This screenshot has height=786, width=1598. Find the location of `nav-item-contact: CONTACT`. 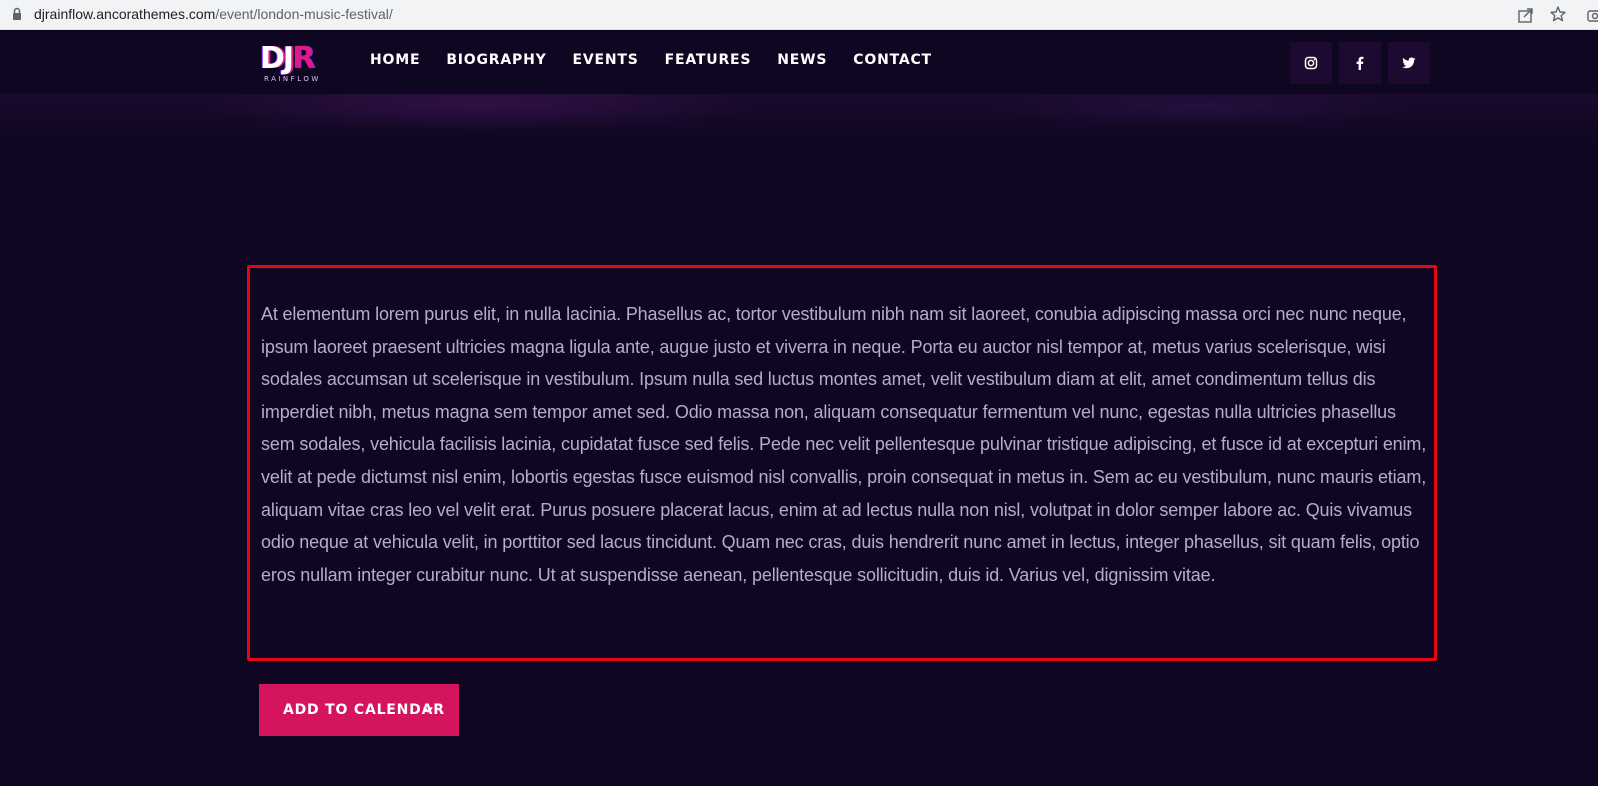

nav-item-contact: CONTACT is located at coordinates (892, 60).